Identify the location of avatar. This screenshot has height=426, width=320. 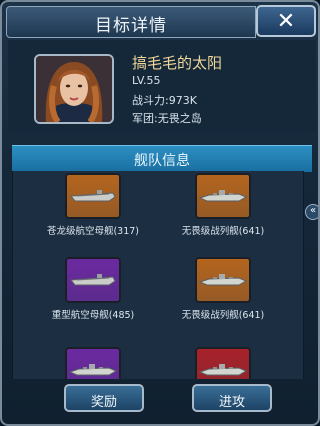
(74, 89).